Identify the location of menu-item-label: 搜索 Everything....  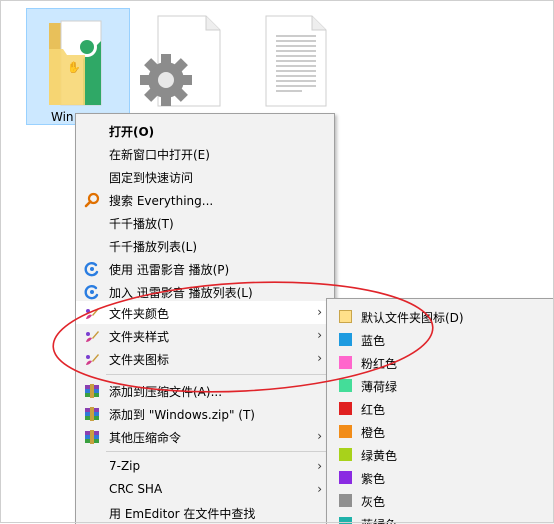
(161, 201).